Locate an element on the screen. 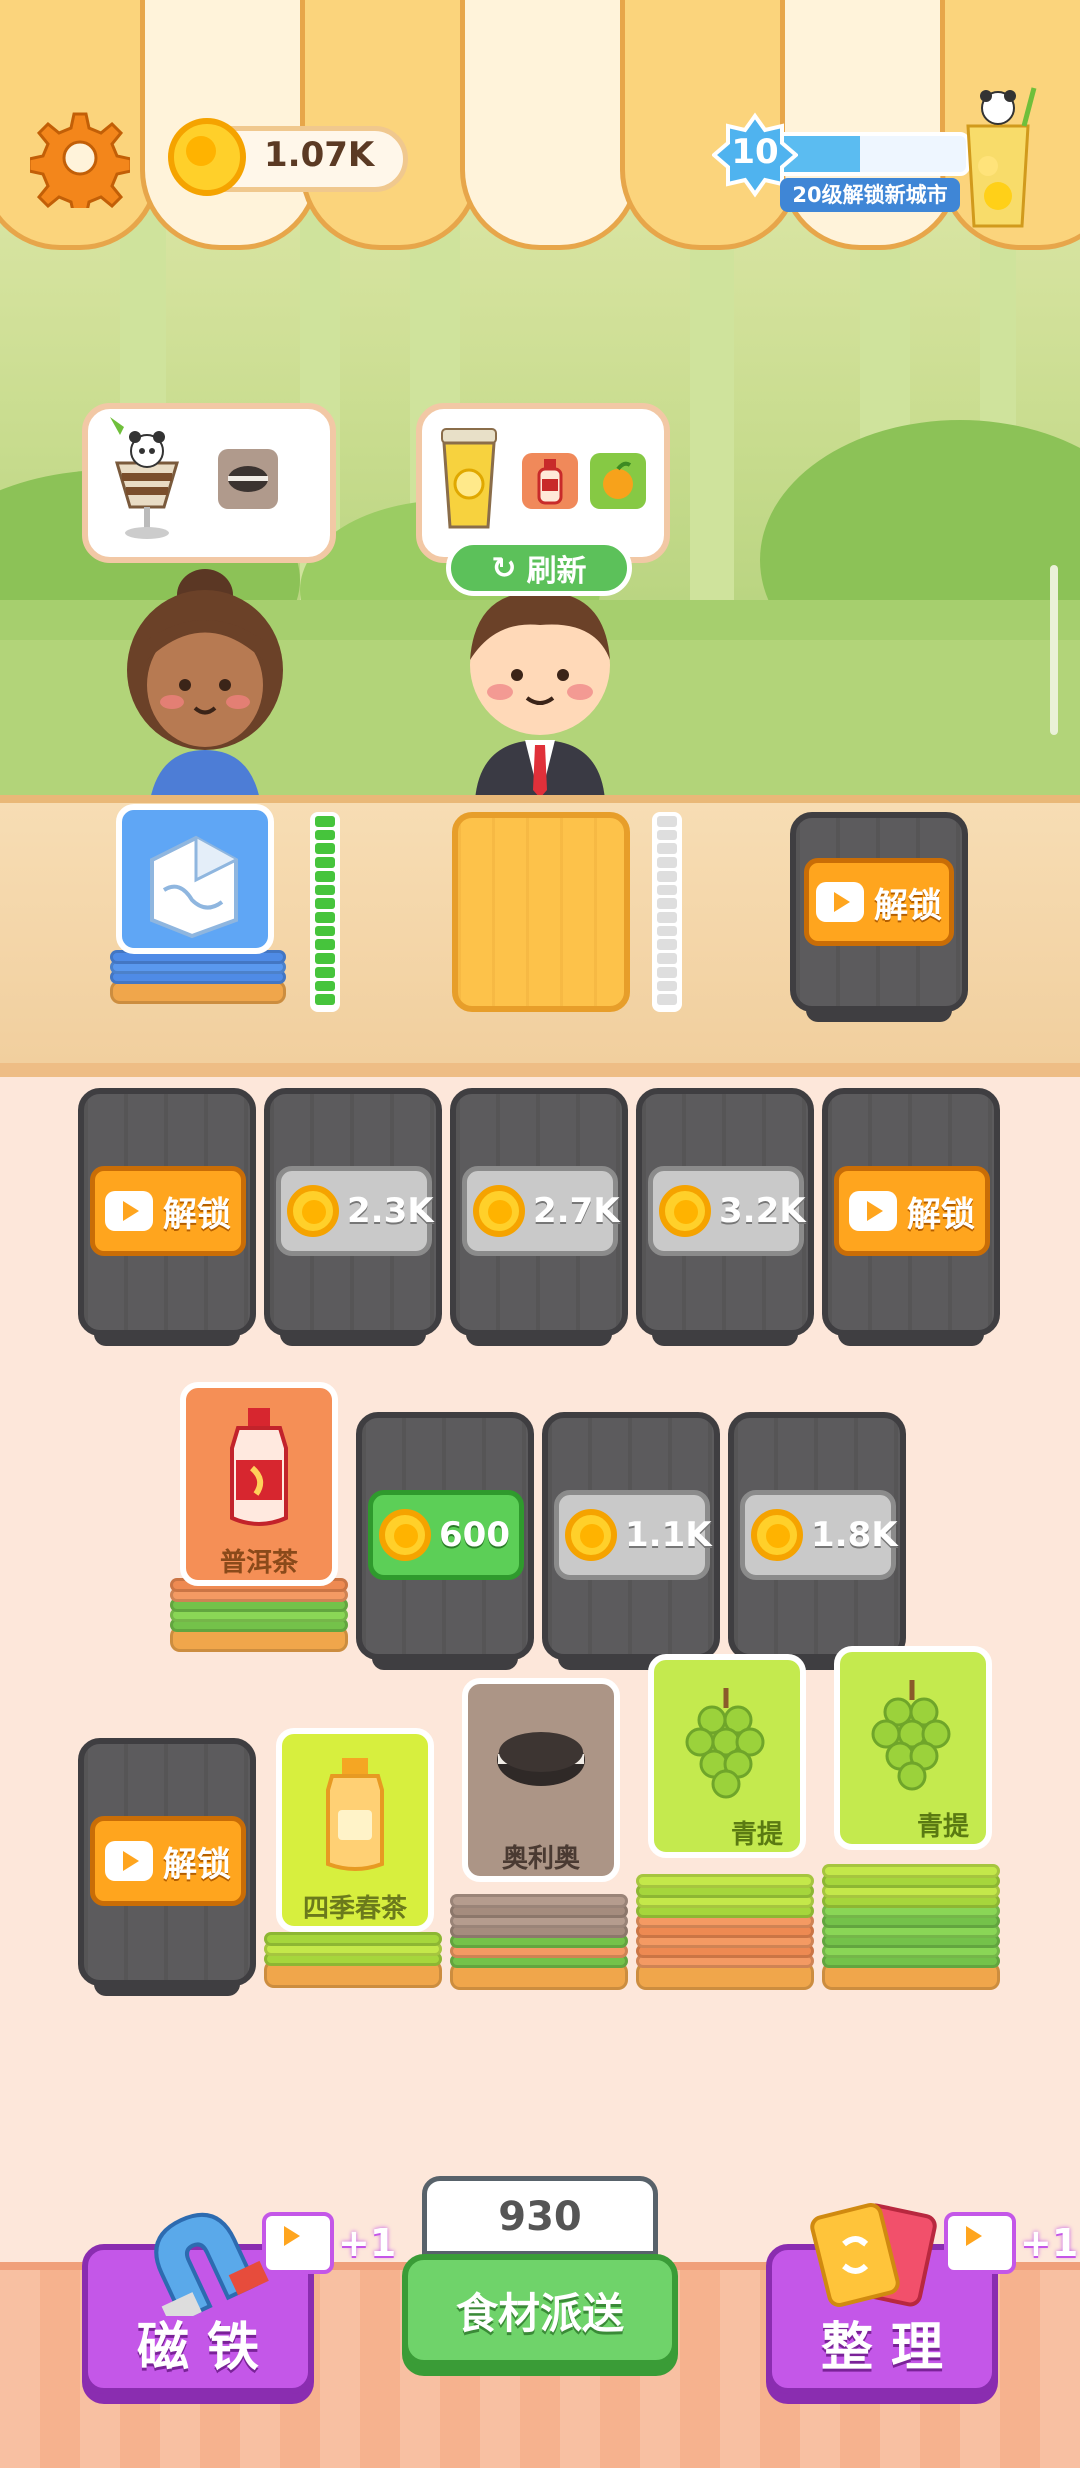  counter-slot-3-locked: 解锁 is located at coordinates (879, 917).